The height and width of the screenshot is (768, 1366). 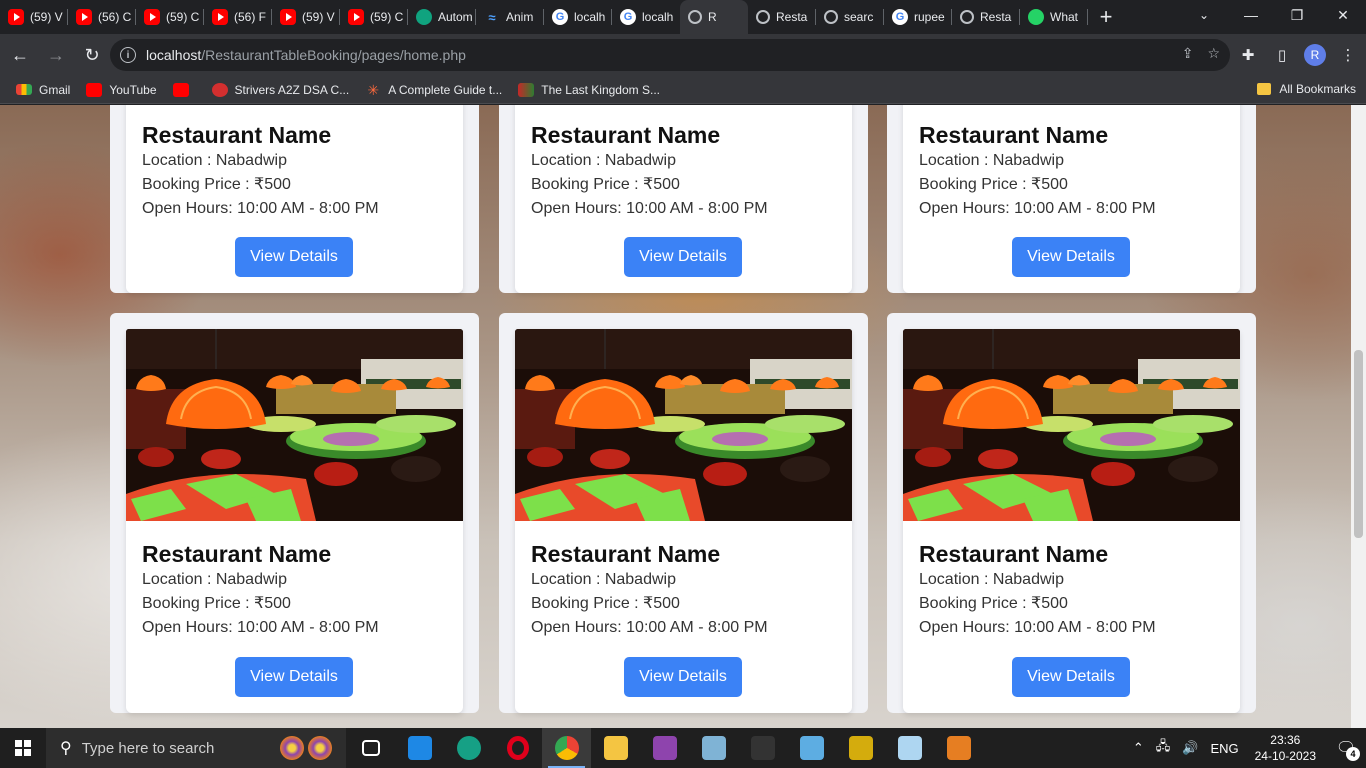 What do you see at coordinates (958, 748) in the screenshot?
I see `taskbar-app-xampp` at bounding box center [958, 748].